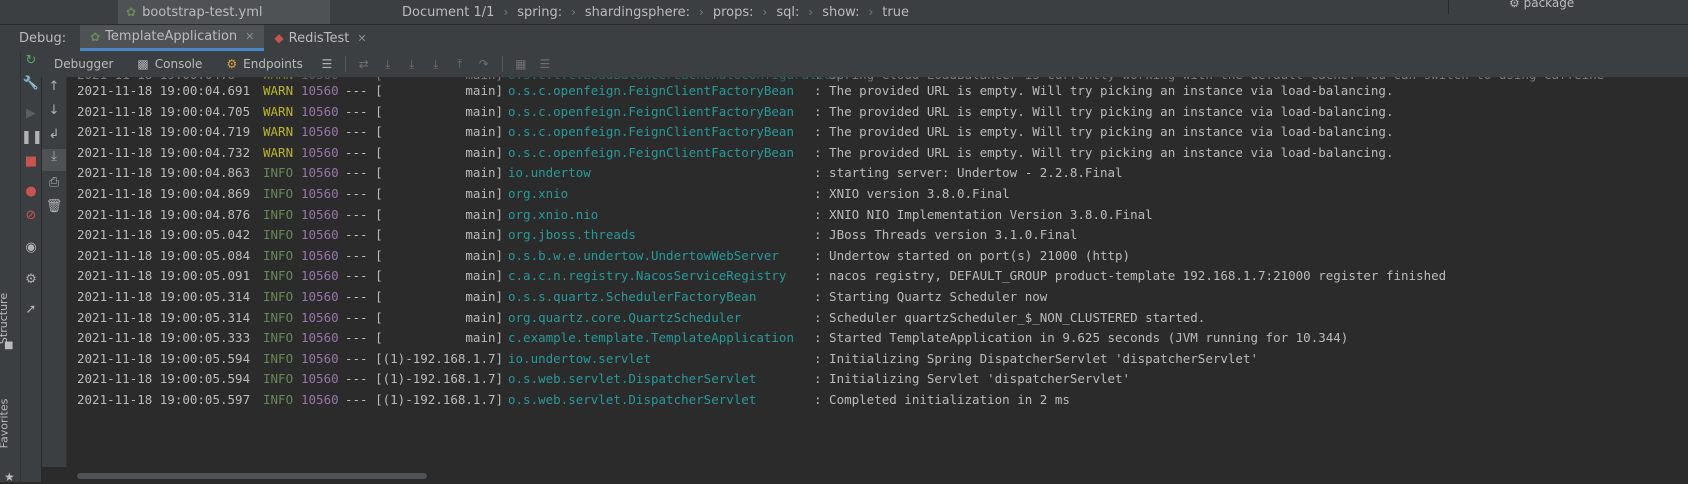  I want to click on breadcrumb-item: shardingsphere:, so click(637, 12).